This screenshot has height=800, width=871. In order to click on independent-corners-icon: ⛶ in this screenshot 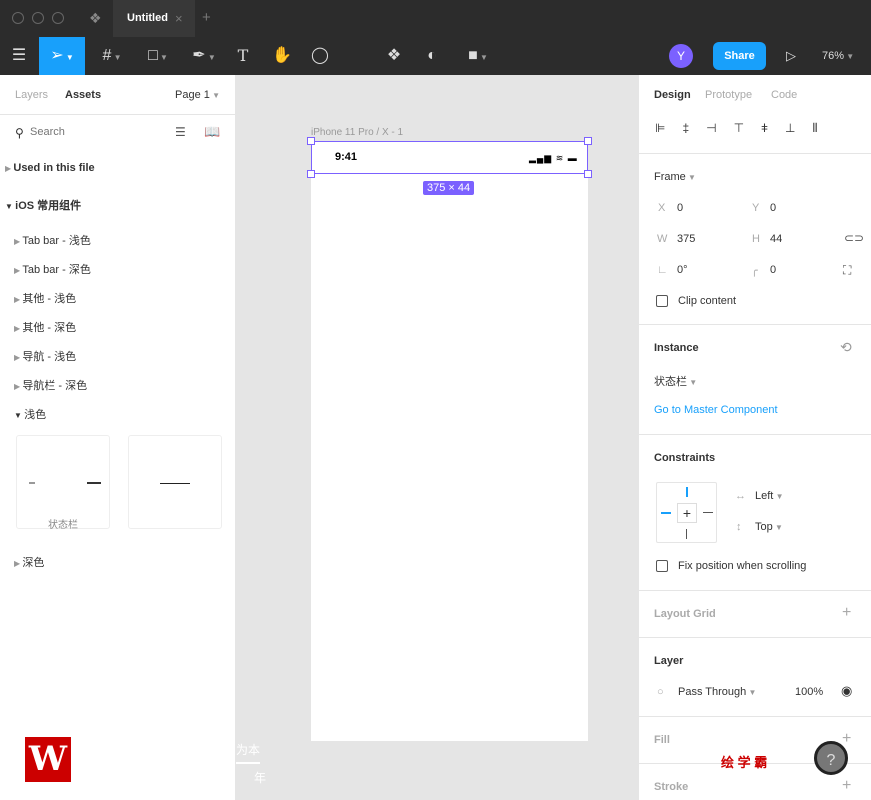, I will do `click(847, 270)`.